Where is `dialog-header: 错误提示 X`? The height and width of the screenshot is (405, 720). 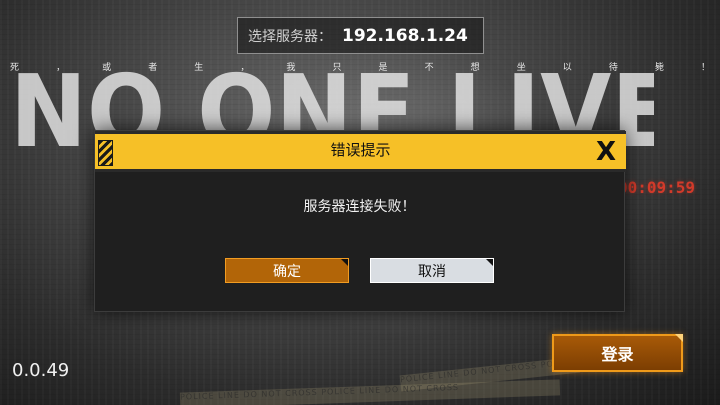 dialog-header: 错误提示 X is located at coordinates (360, 151).